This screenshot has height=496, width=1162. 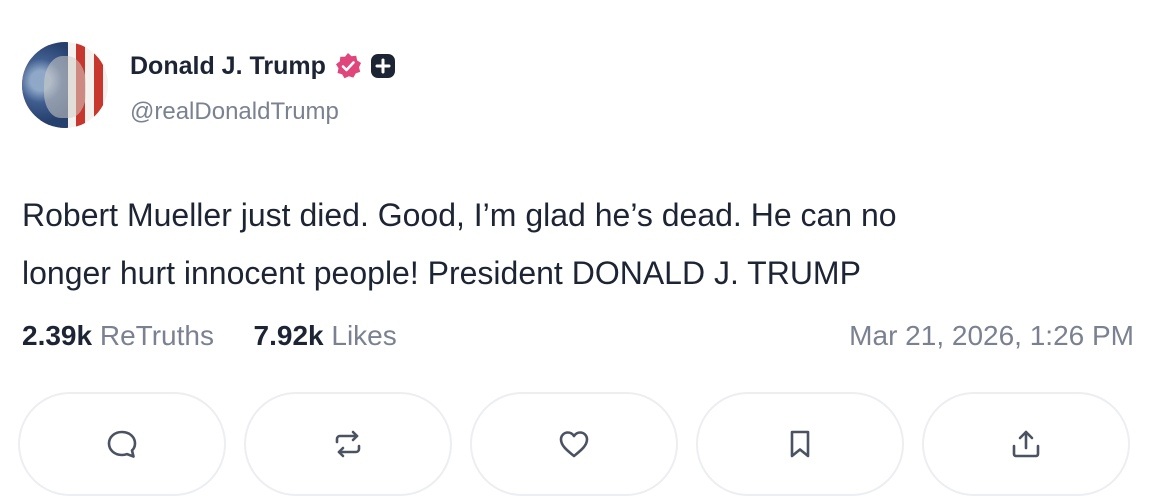 I want to click on repost-icon, so click(x=348, y=444).